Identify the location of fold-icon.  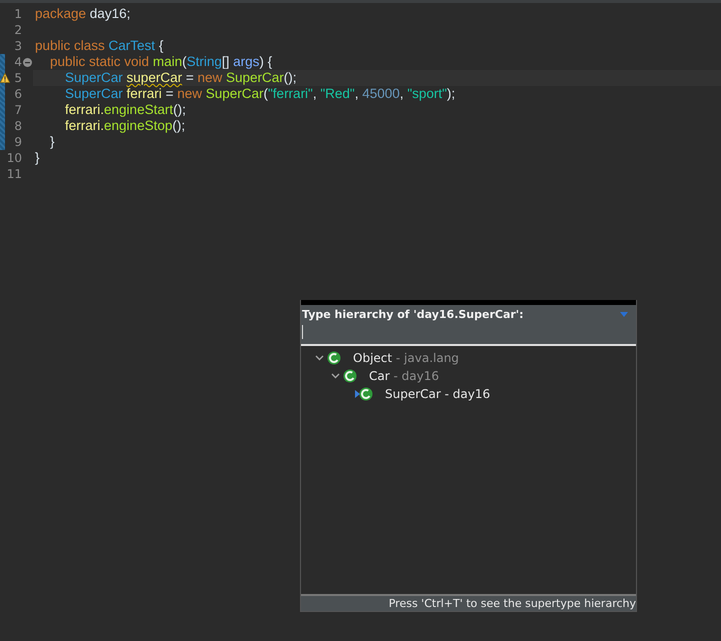
(27, 62).